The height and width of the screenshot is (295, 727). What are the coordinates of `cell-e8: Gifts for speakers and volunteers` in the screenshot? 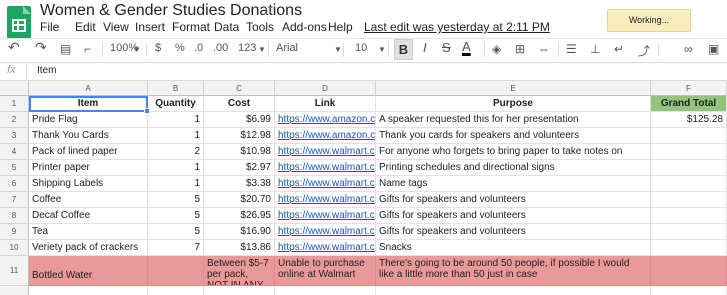 It's located at (513, 216).